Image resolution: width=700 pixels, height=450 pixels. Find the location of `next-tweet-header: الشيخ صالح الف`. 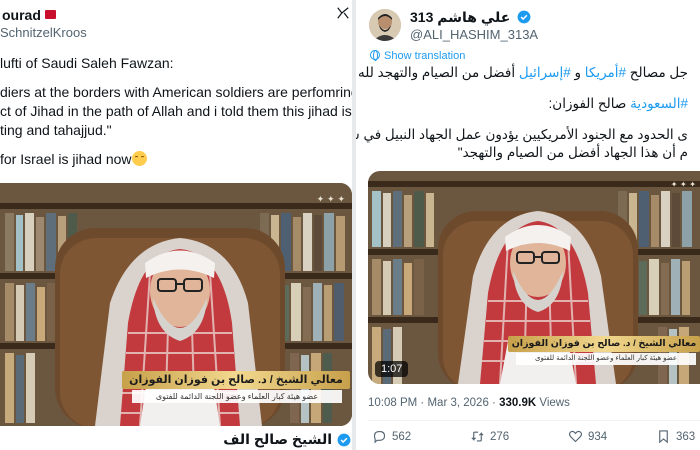

next-tweet-header: الشيخ صالح الف is located at coordinates (176, 440).